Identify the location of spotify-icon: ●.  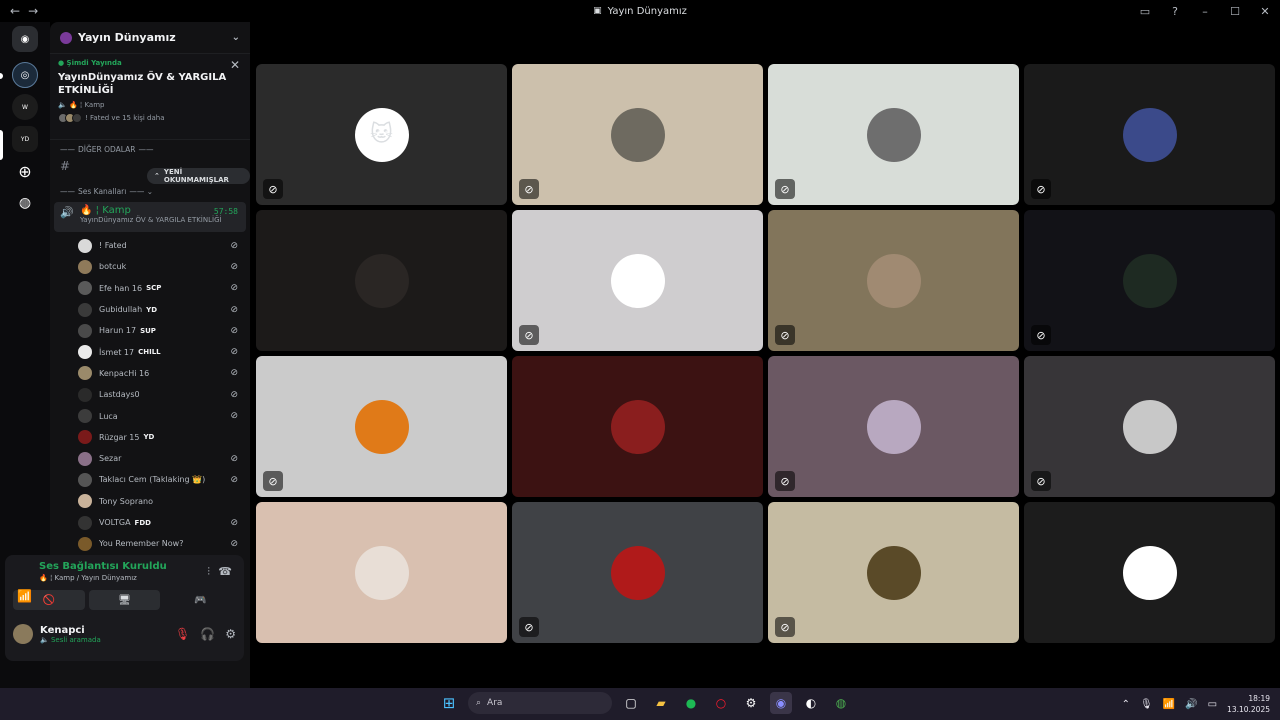
(691, 703).